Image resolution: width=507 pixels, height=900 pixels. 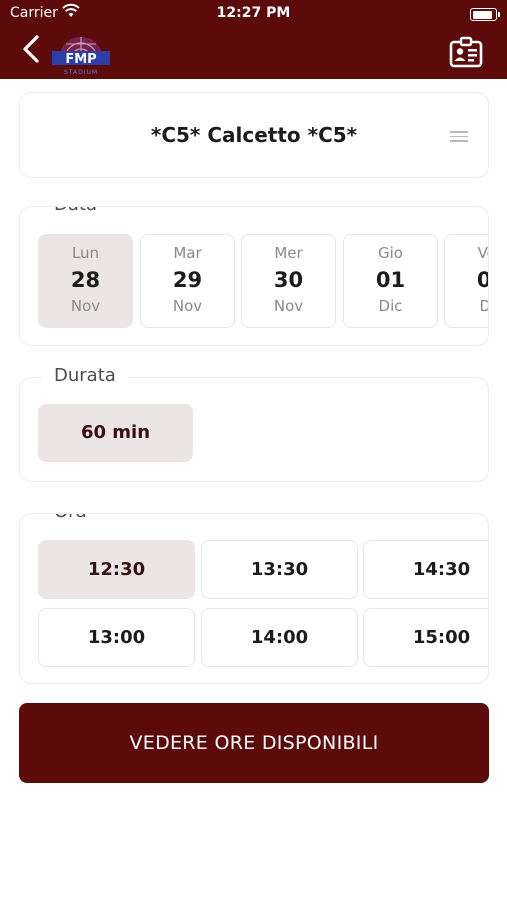 I want to click on date-section-label: Data, so click(x=75, y=211).